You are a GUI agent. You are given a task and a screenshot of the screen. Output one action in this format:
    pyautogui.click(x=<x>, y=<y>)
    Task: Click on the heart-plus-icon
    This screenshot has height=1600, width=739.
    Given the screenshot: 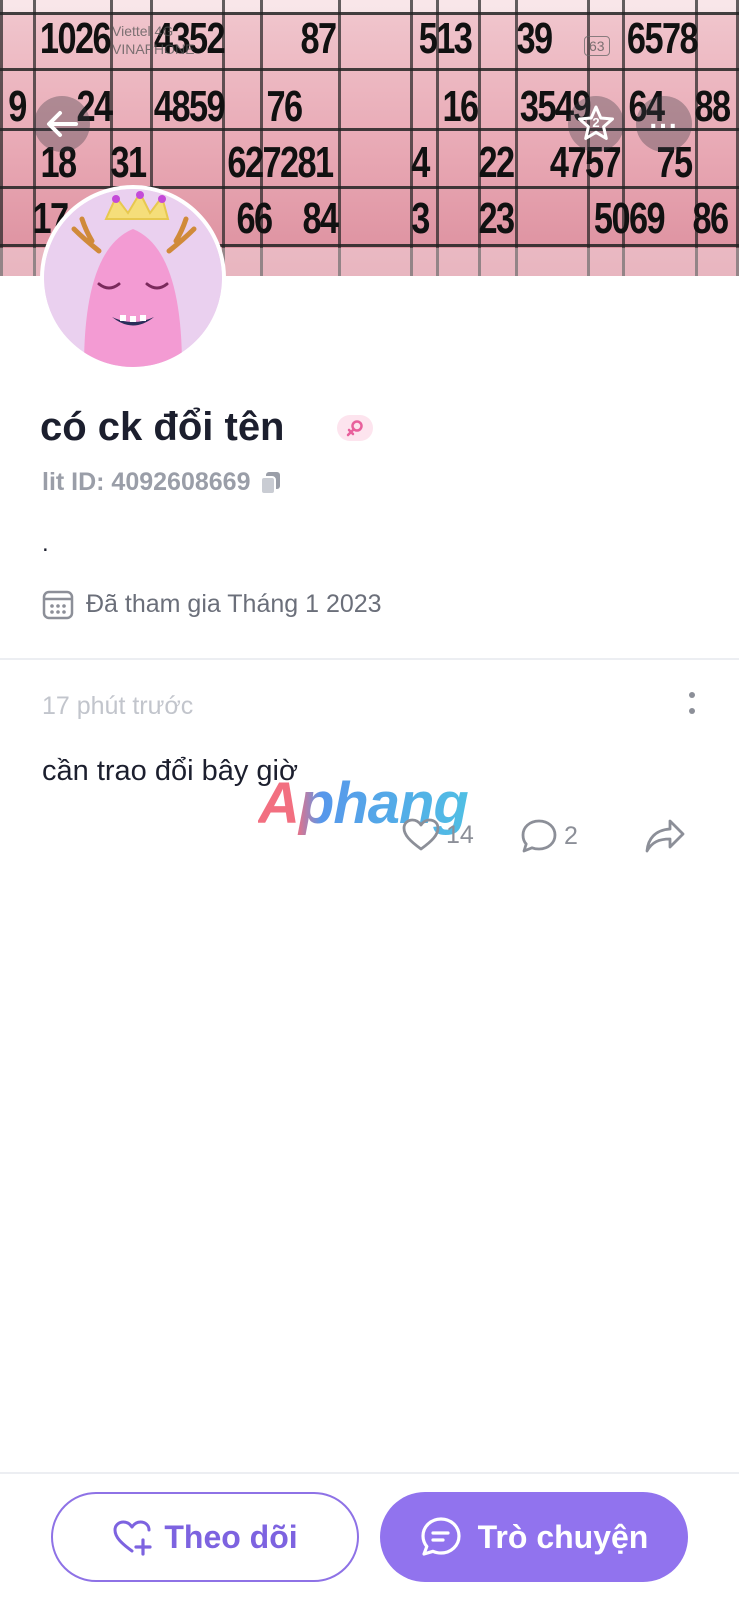 What is the action you would take?
    pyautogui.click(x=132, y=1538)
    